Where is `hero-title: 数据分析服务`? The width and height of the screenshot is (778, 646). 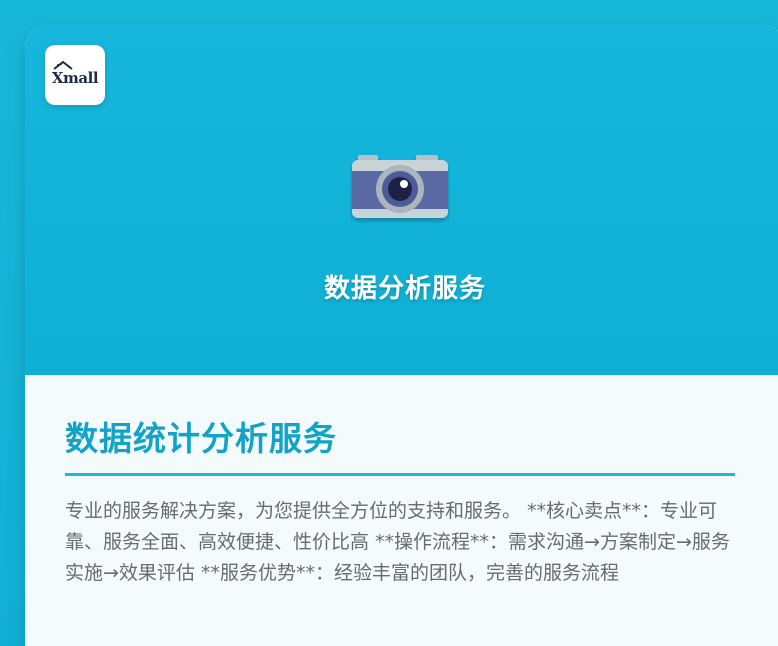 hero-title: 数据分析服务 is located at coordinates (404, 289).